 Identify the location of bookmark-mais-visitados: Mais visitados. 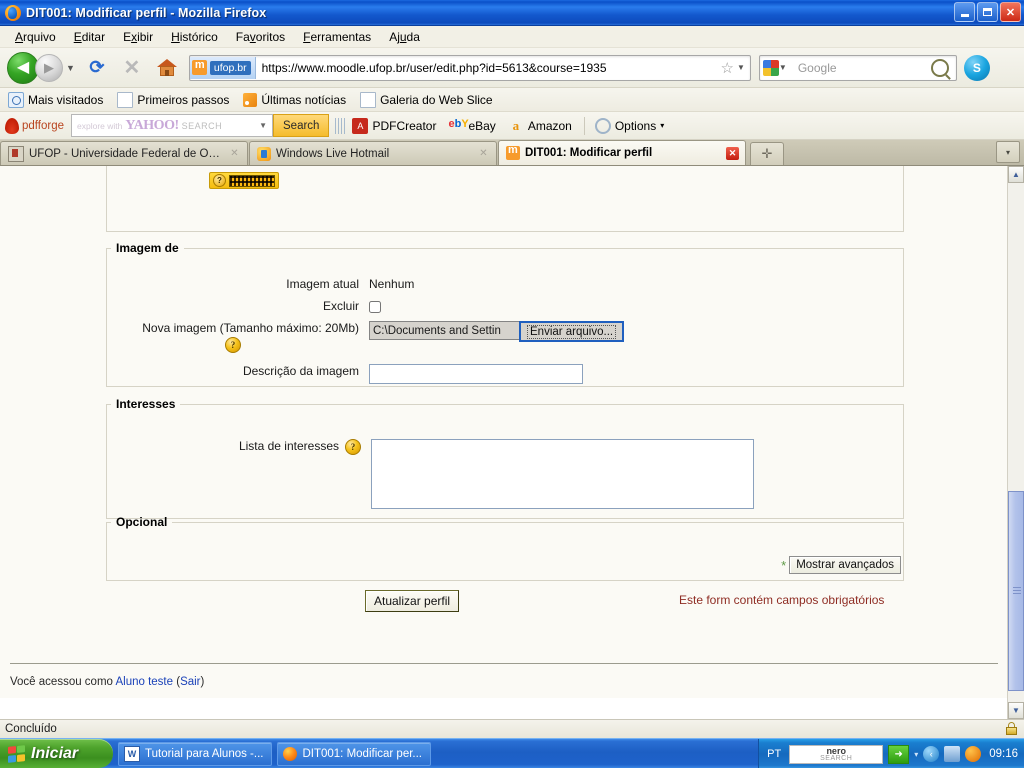
(55, 99).